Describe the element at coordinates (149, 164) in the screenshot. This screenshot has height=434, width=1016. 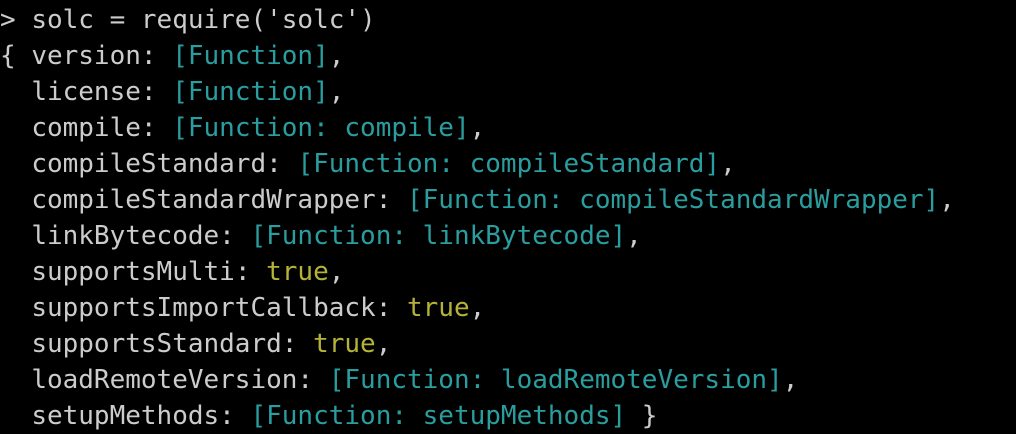
I see `property-key: compileStandard` at that location.